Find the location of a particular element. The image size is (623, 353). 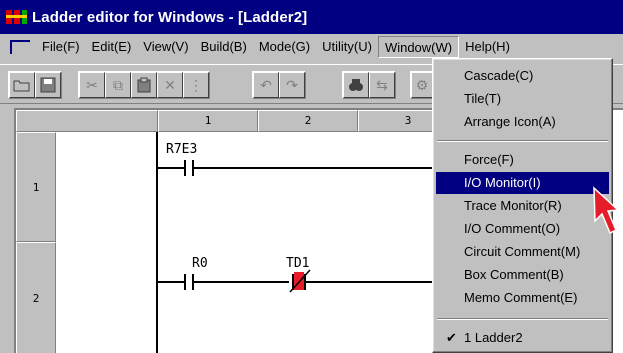

replace-icon: ⇆ is located at coordinates (382, 85).